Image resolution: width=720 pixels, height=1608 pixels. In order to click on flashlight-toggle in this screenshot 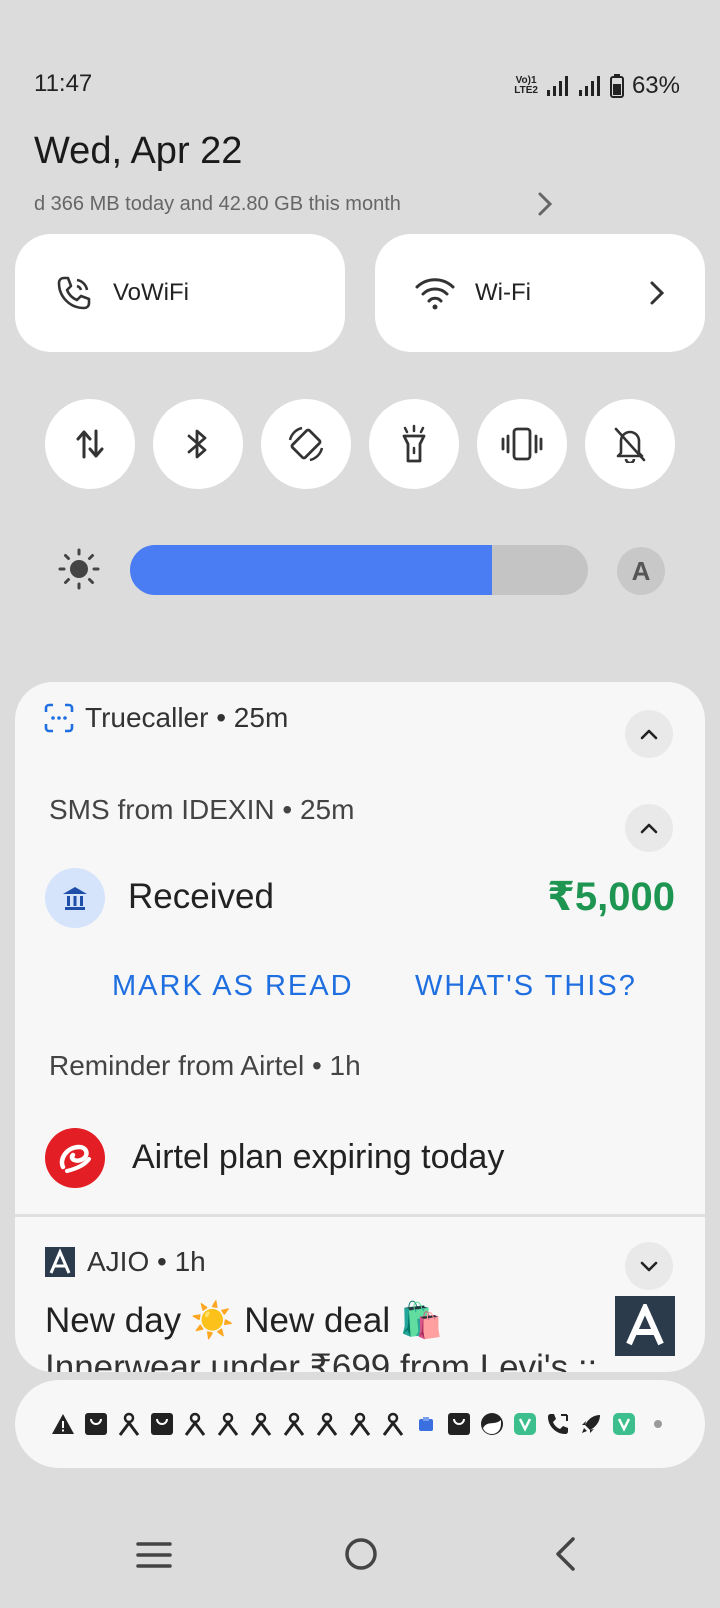, I will do `click(414, 444)`.